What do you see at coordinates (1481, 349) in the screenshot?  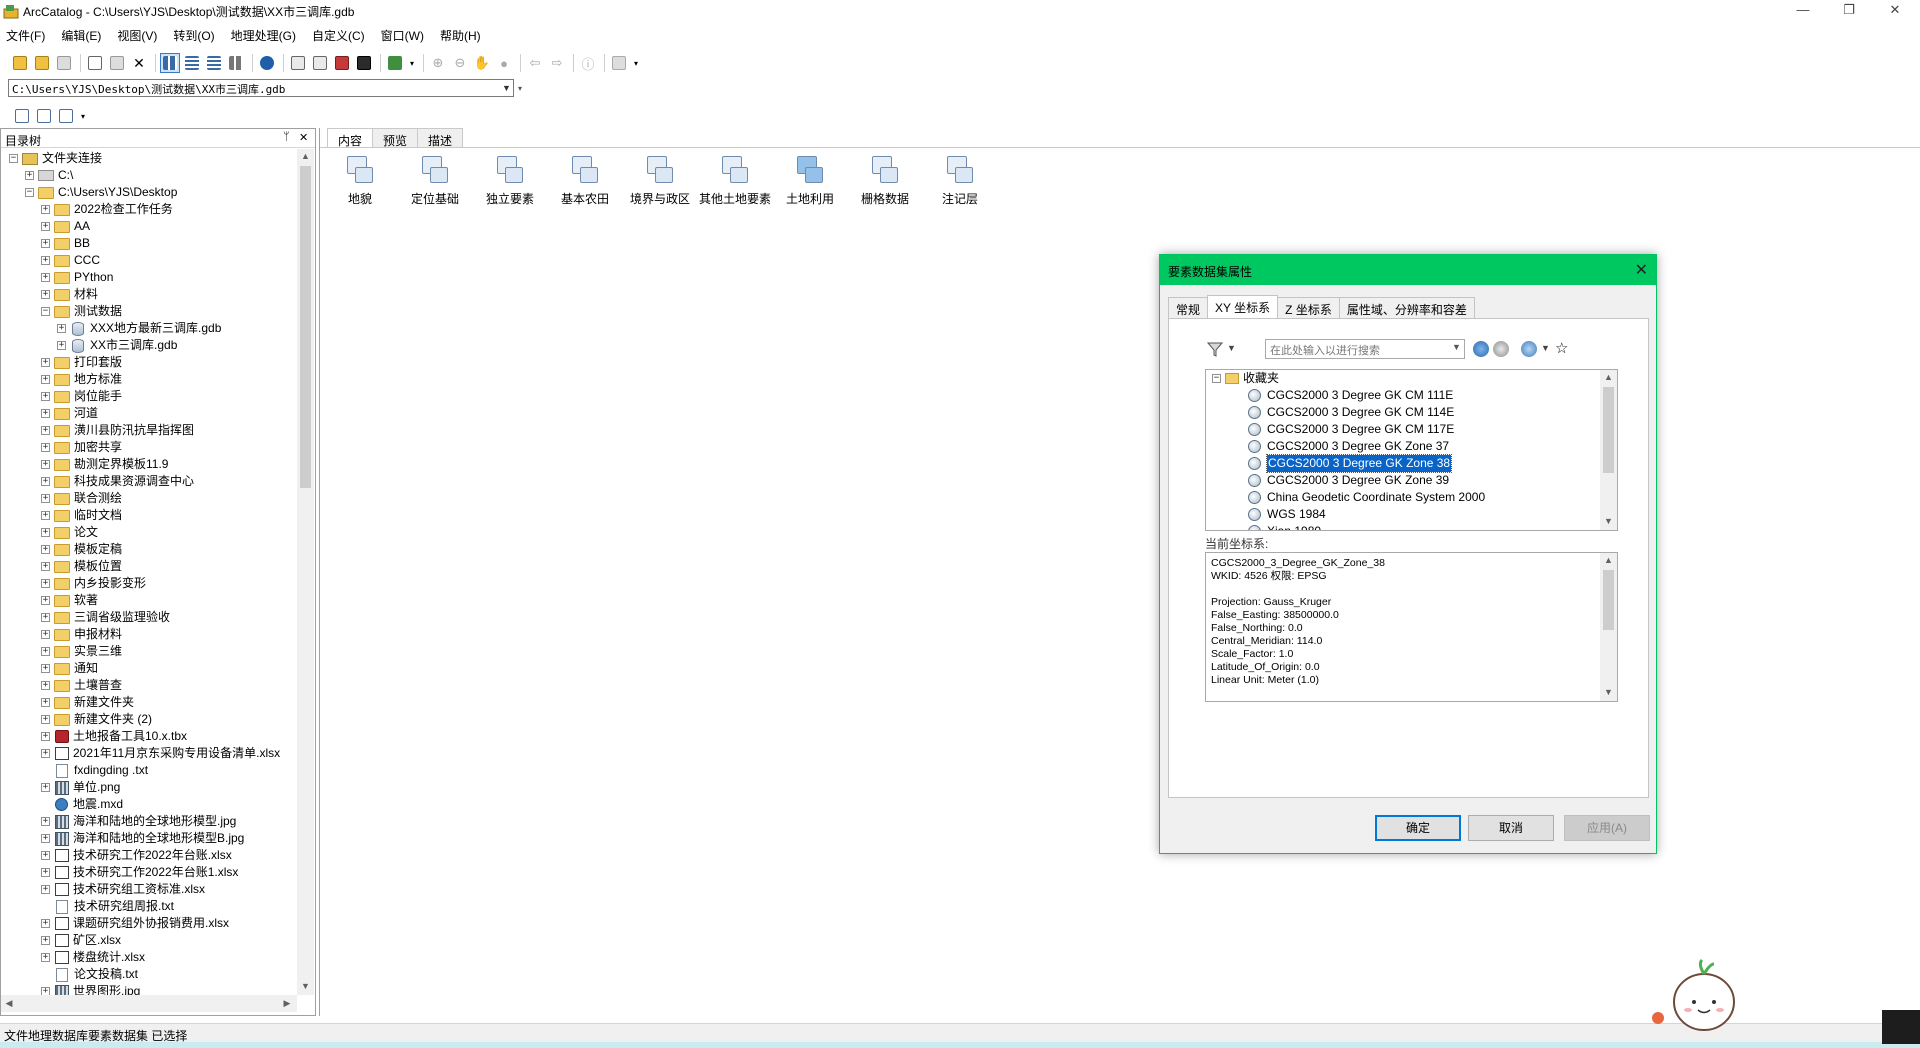 I see `search-icon` at bounding box center [1481, 349].